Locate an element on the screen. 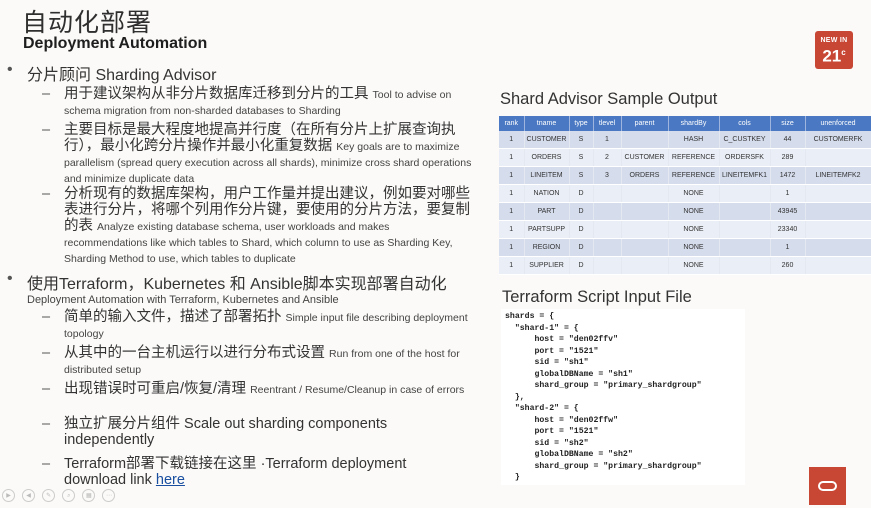 Image resolution: width=871 pixels, height=508 pixels. table-cell: C_CUSTKEY is located at coordinates (745, 140).